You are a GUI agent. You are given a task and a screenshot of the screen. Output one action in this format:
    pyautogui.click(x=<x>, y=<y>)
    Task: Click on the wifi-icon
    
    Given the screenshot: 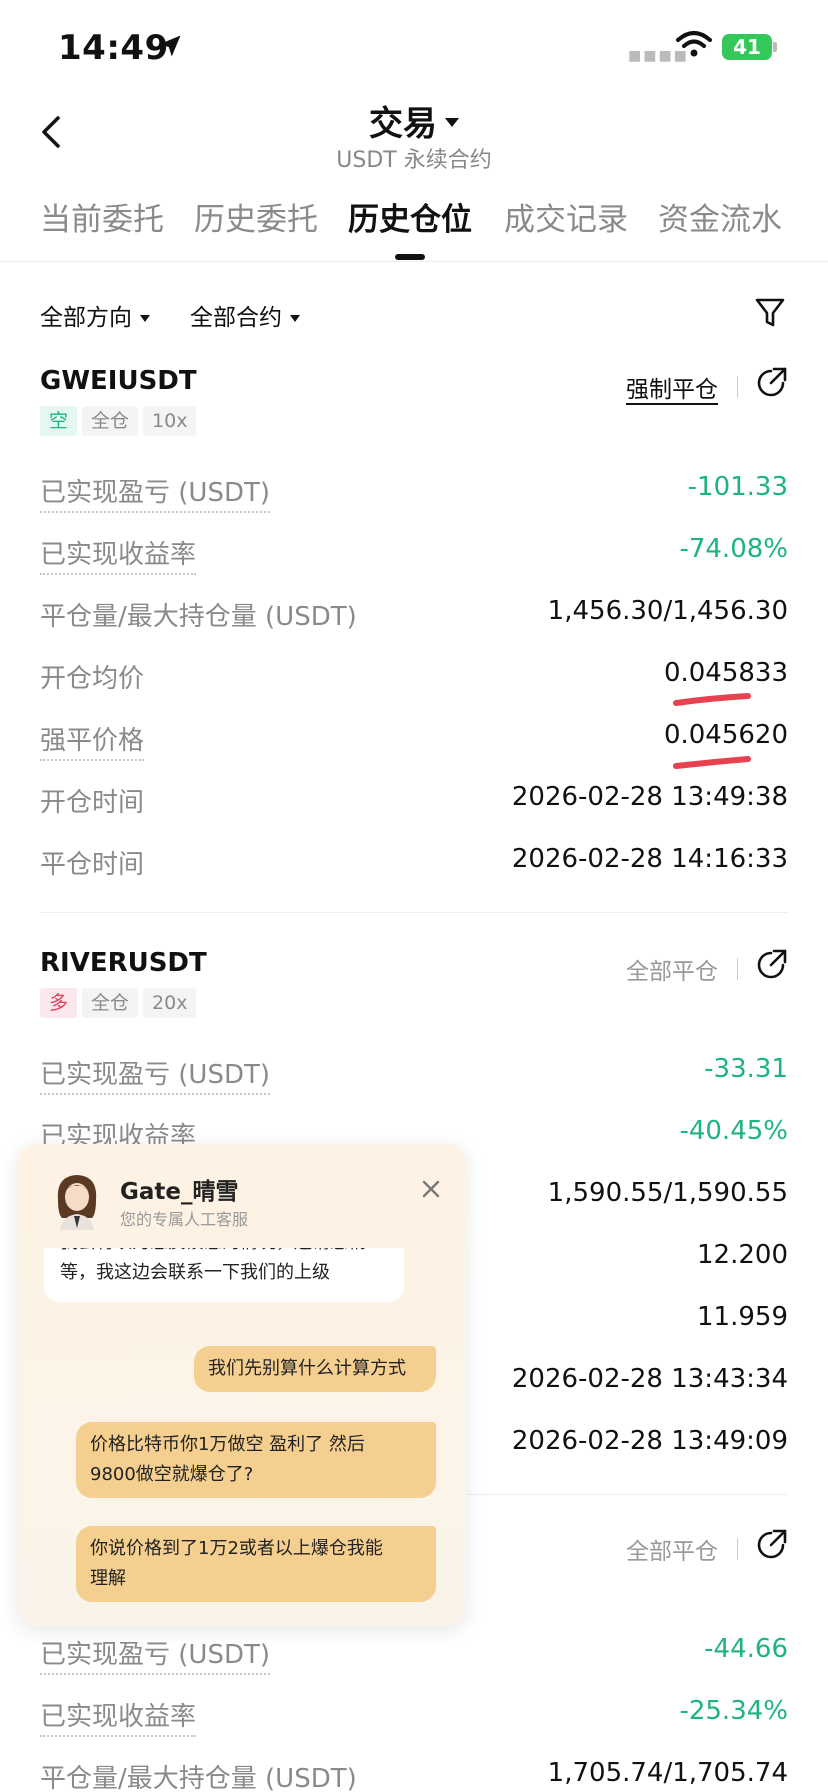 What is the action you would take?
    pyautogui.click(x=694, y=44)
    